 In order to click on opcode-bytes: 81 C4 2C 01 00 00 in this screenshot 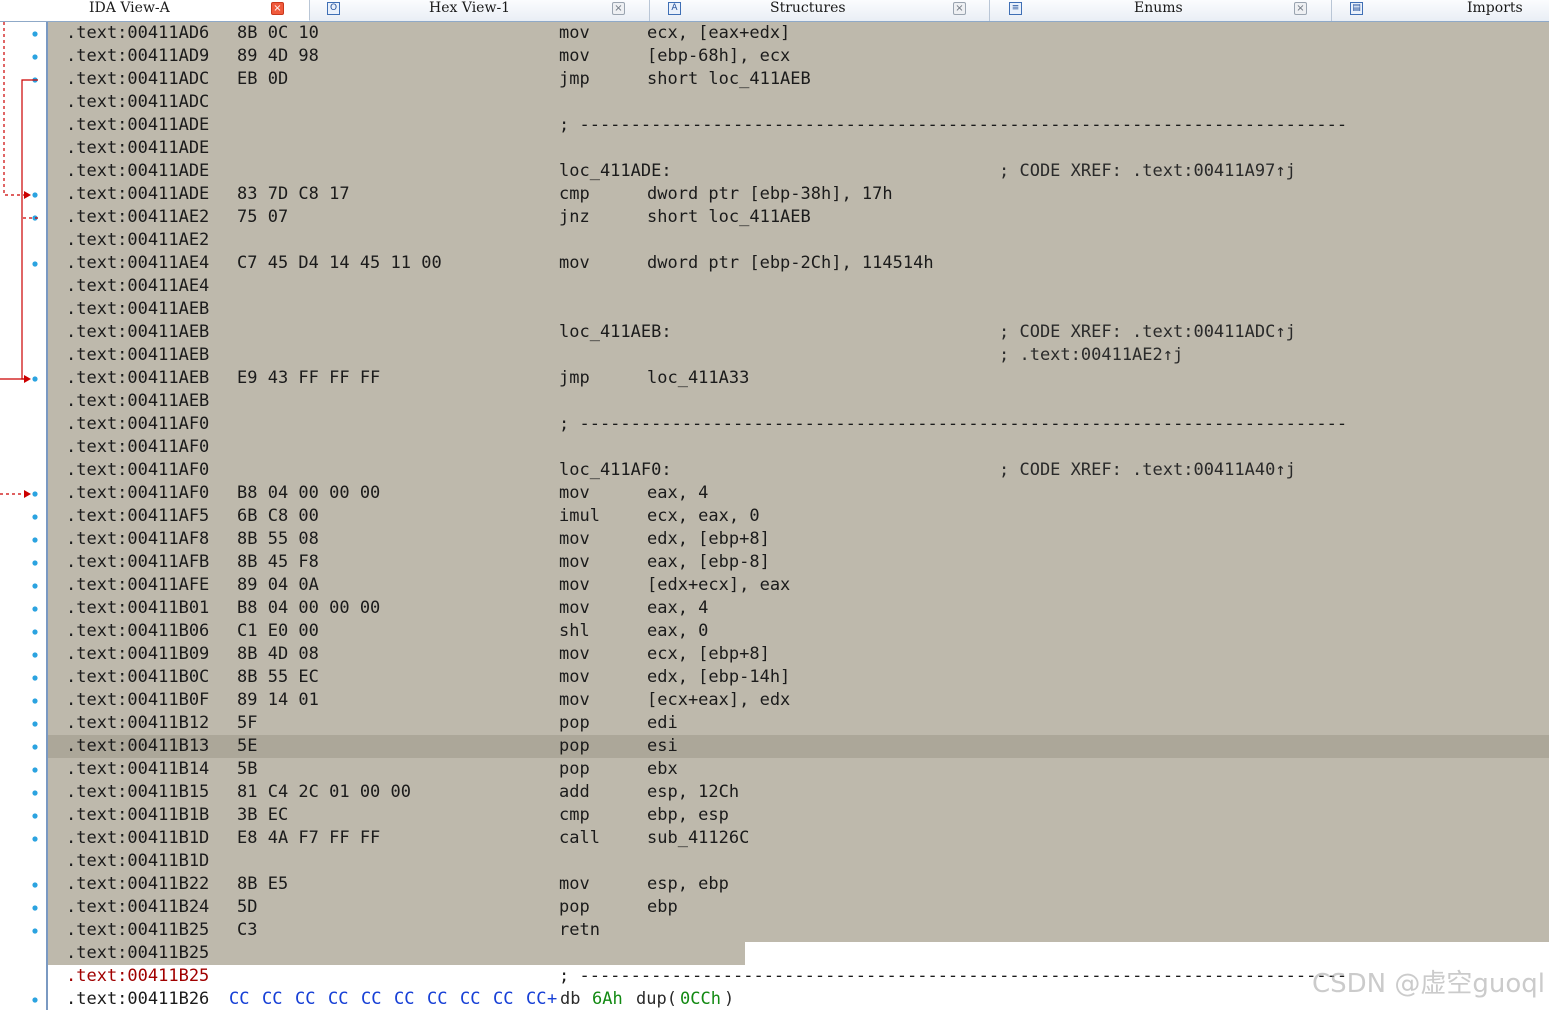, I will do `click(324, 792)`.